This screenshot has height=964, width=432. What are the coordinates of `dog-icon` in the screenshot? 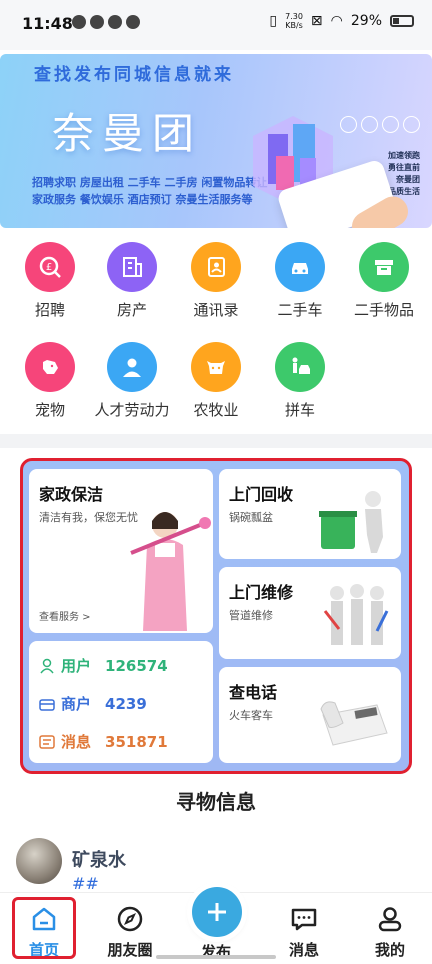 It's located at (50, 367).